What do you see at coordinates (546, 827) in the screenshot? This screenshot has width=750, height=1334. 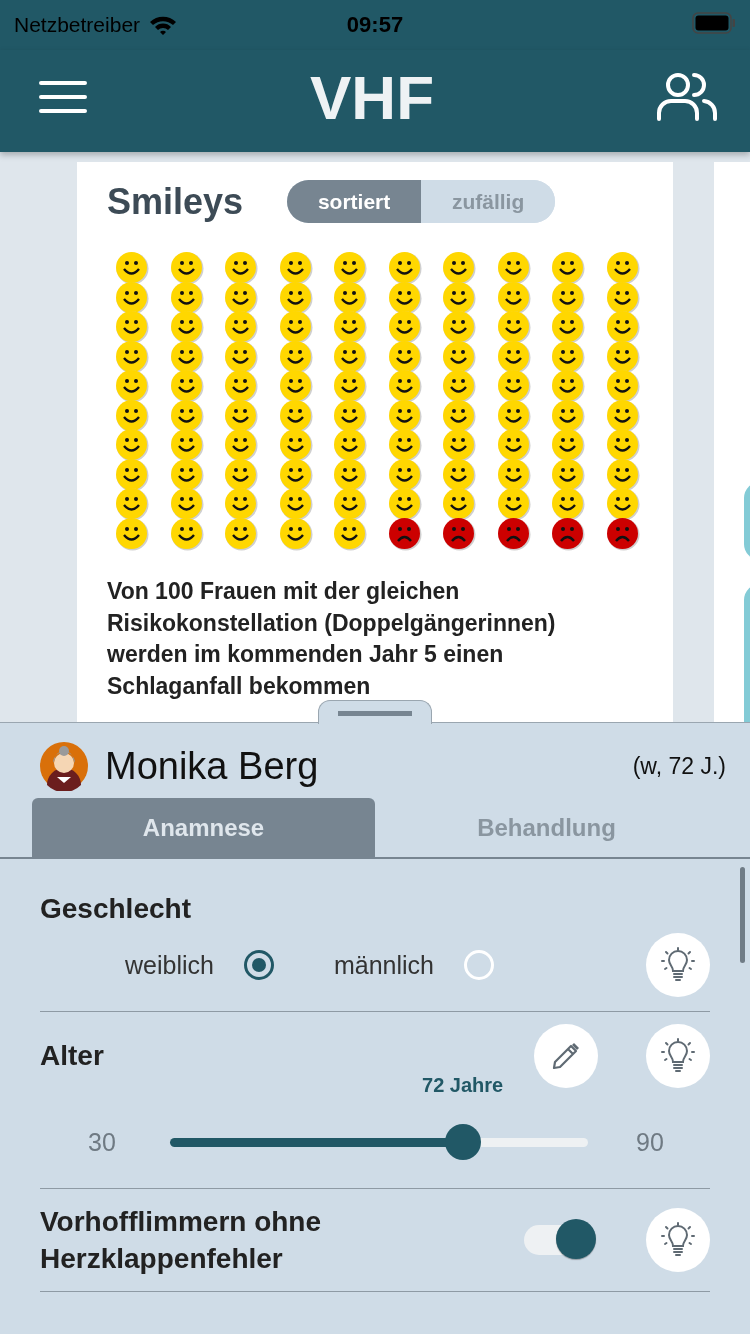 I see `tab: Behandlung` at bounding box center [546, 827].